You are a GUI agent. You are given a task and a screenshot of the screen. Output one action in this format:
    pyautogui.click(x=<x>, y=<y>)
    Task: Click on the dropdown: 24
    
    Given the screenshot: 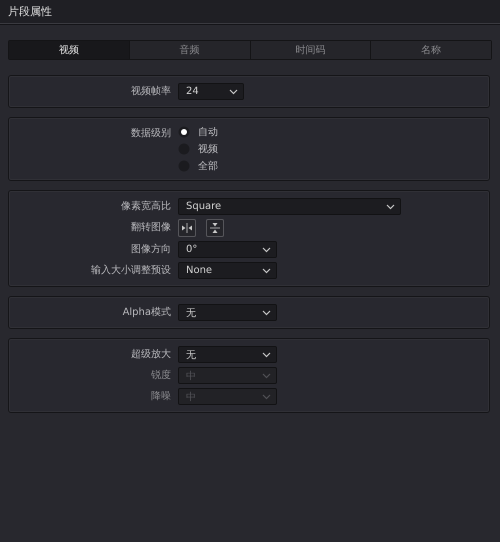 What is the action you would take?
    pyautogui.click(x=211, y=91)
    